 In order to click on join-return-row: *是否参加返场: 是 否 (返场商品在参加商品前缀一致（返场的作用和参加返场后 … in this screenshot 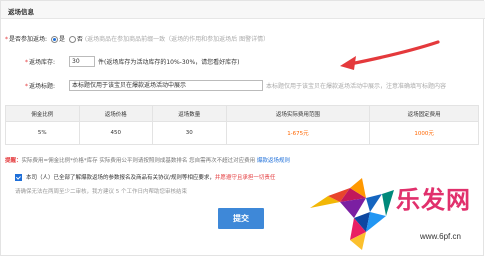, I will do `click(137, 40)`.